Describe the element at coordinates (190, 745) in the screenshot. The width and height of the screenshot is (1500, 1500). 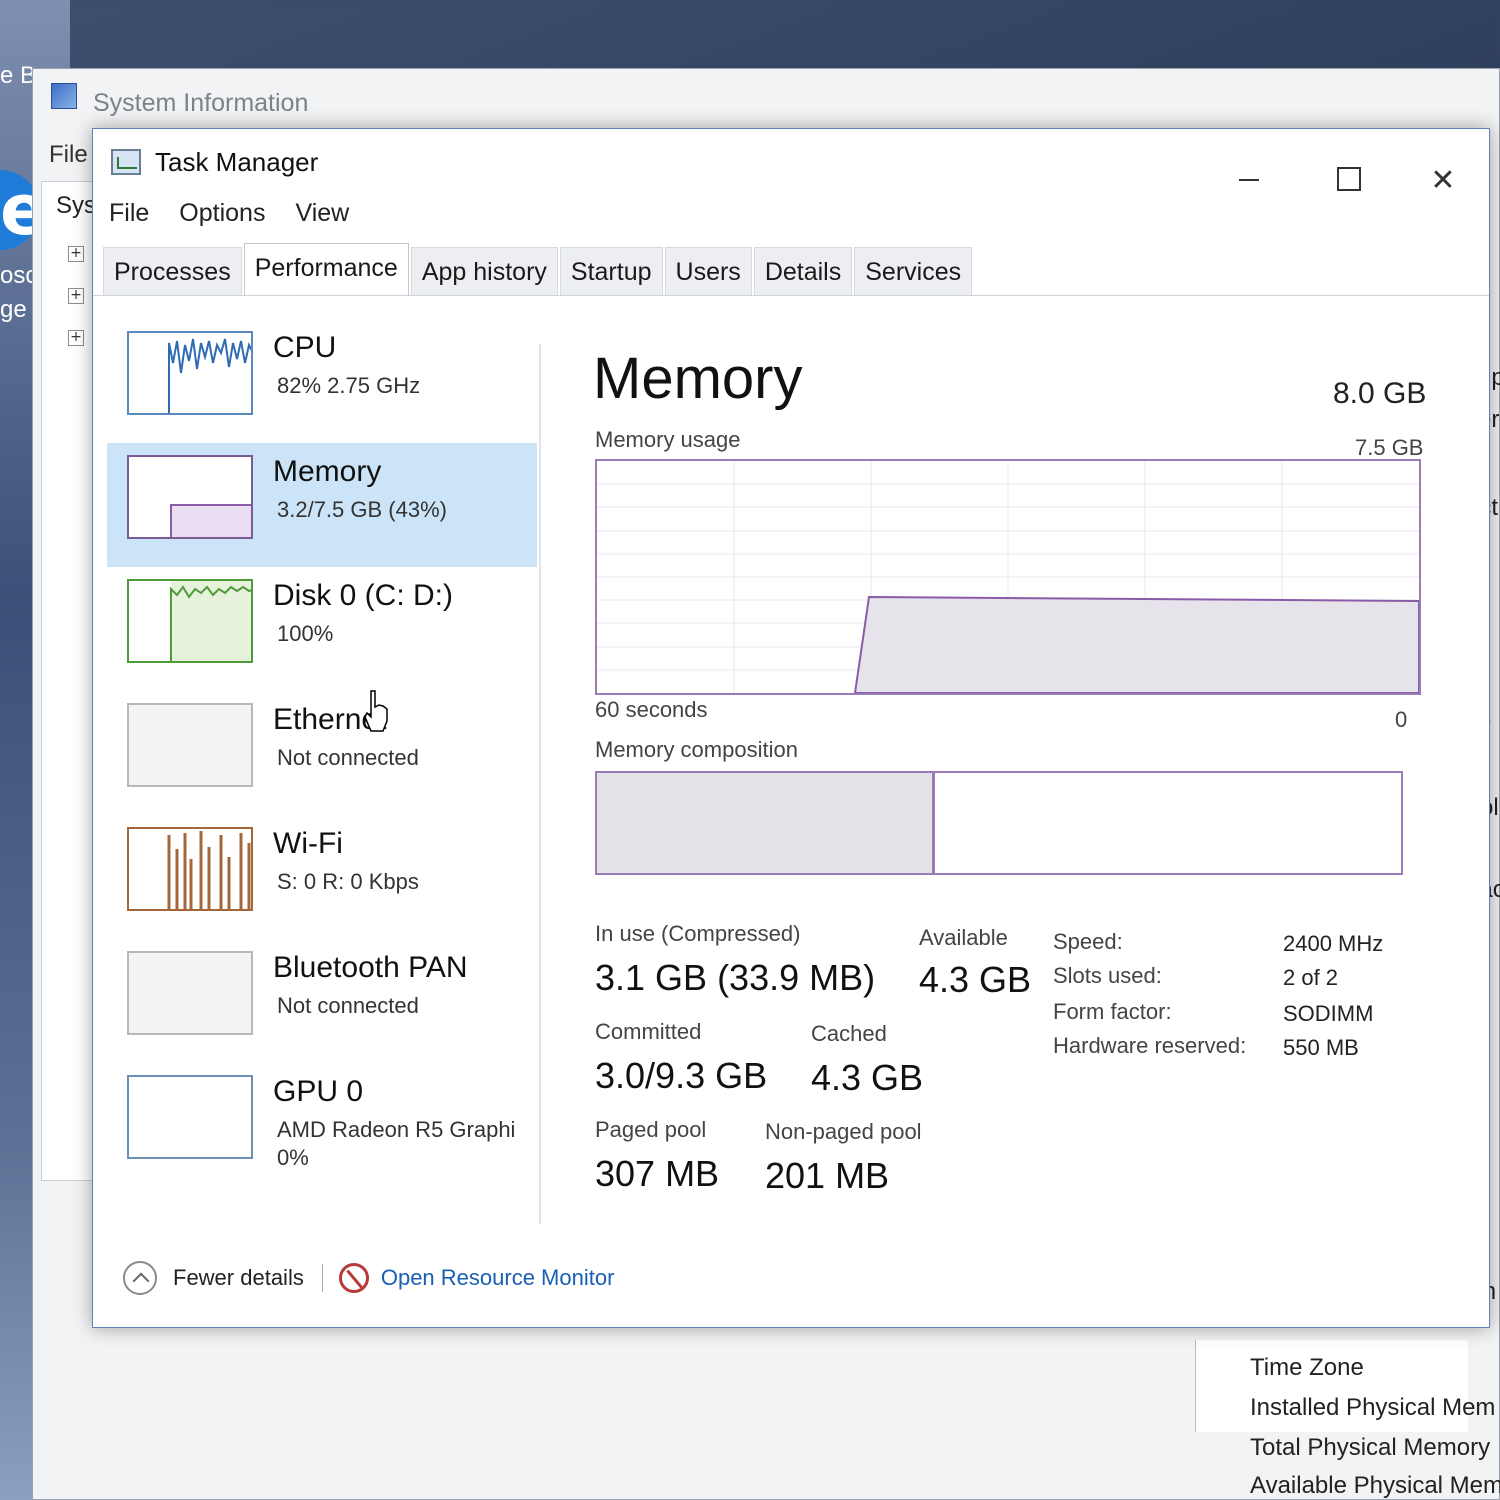
I see `ethernet-thumbnail-graph` at that location.